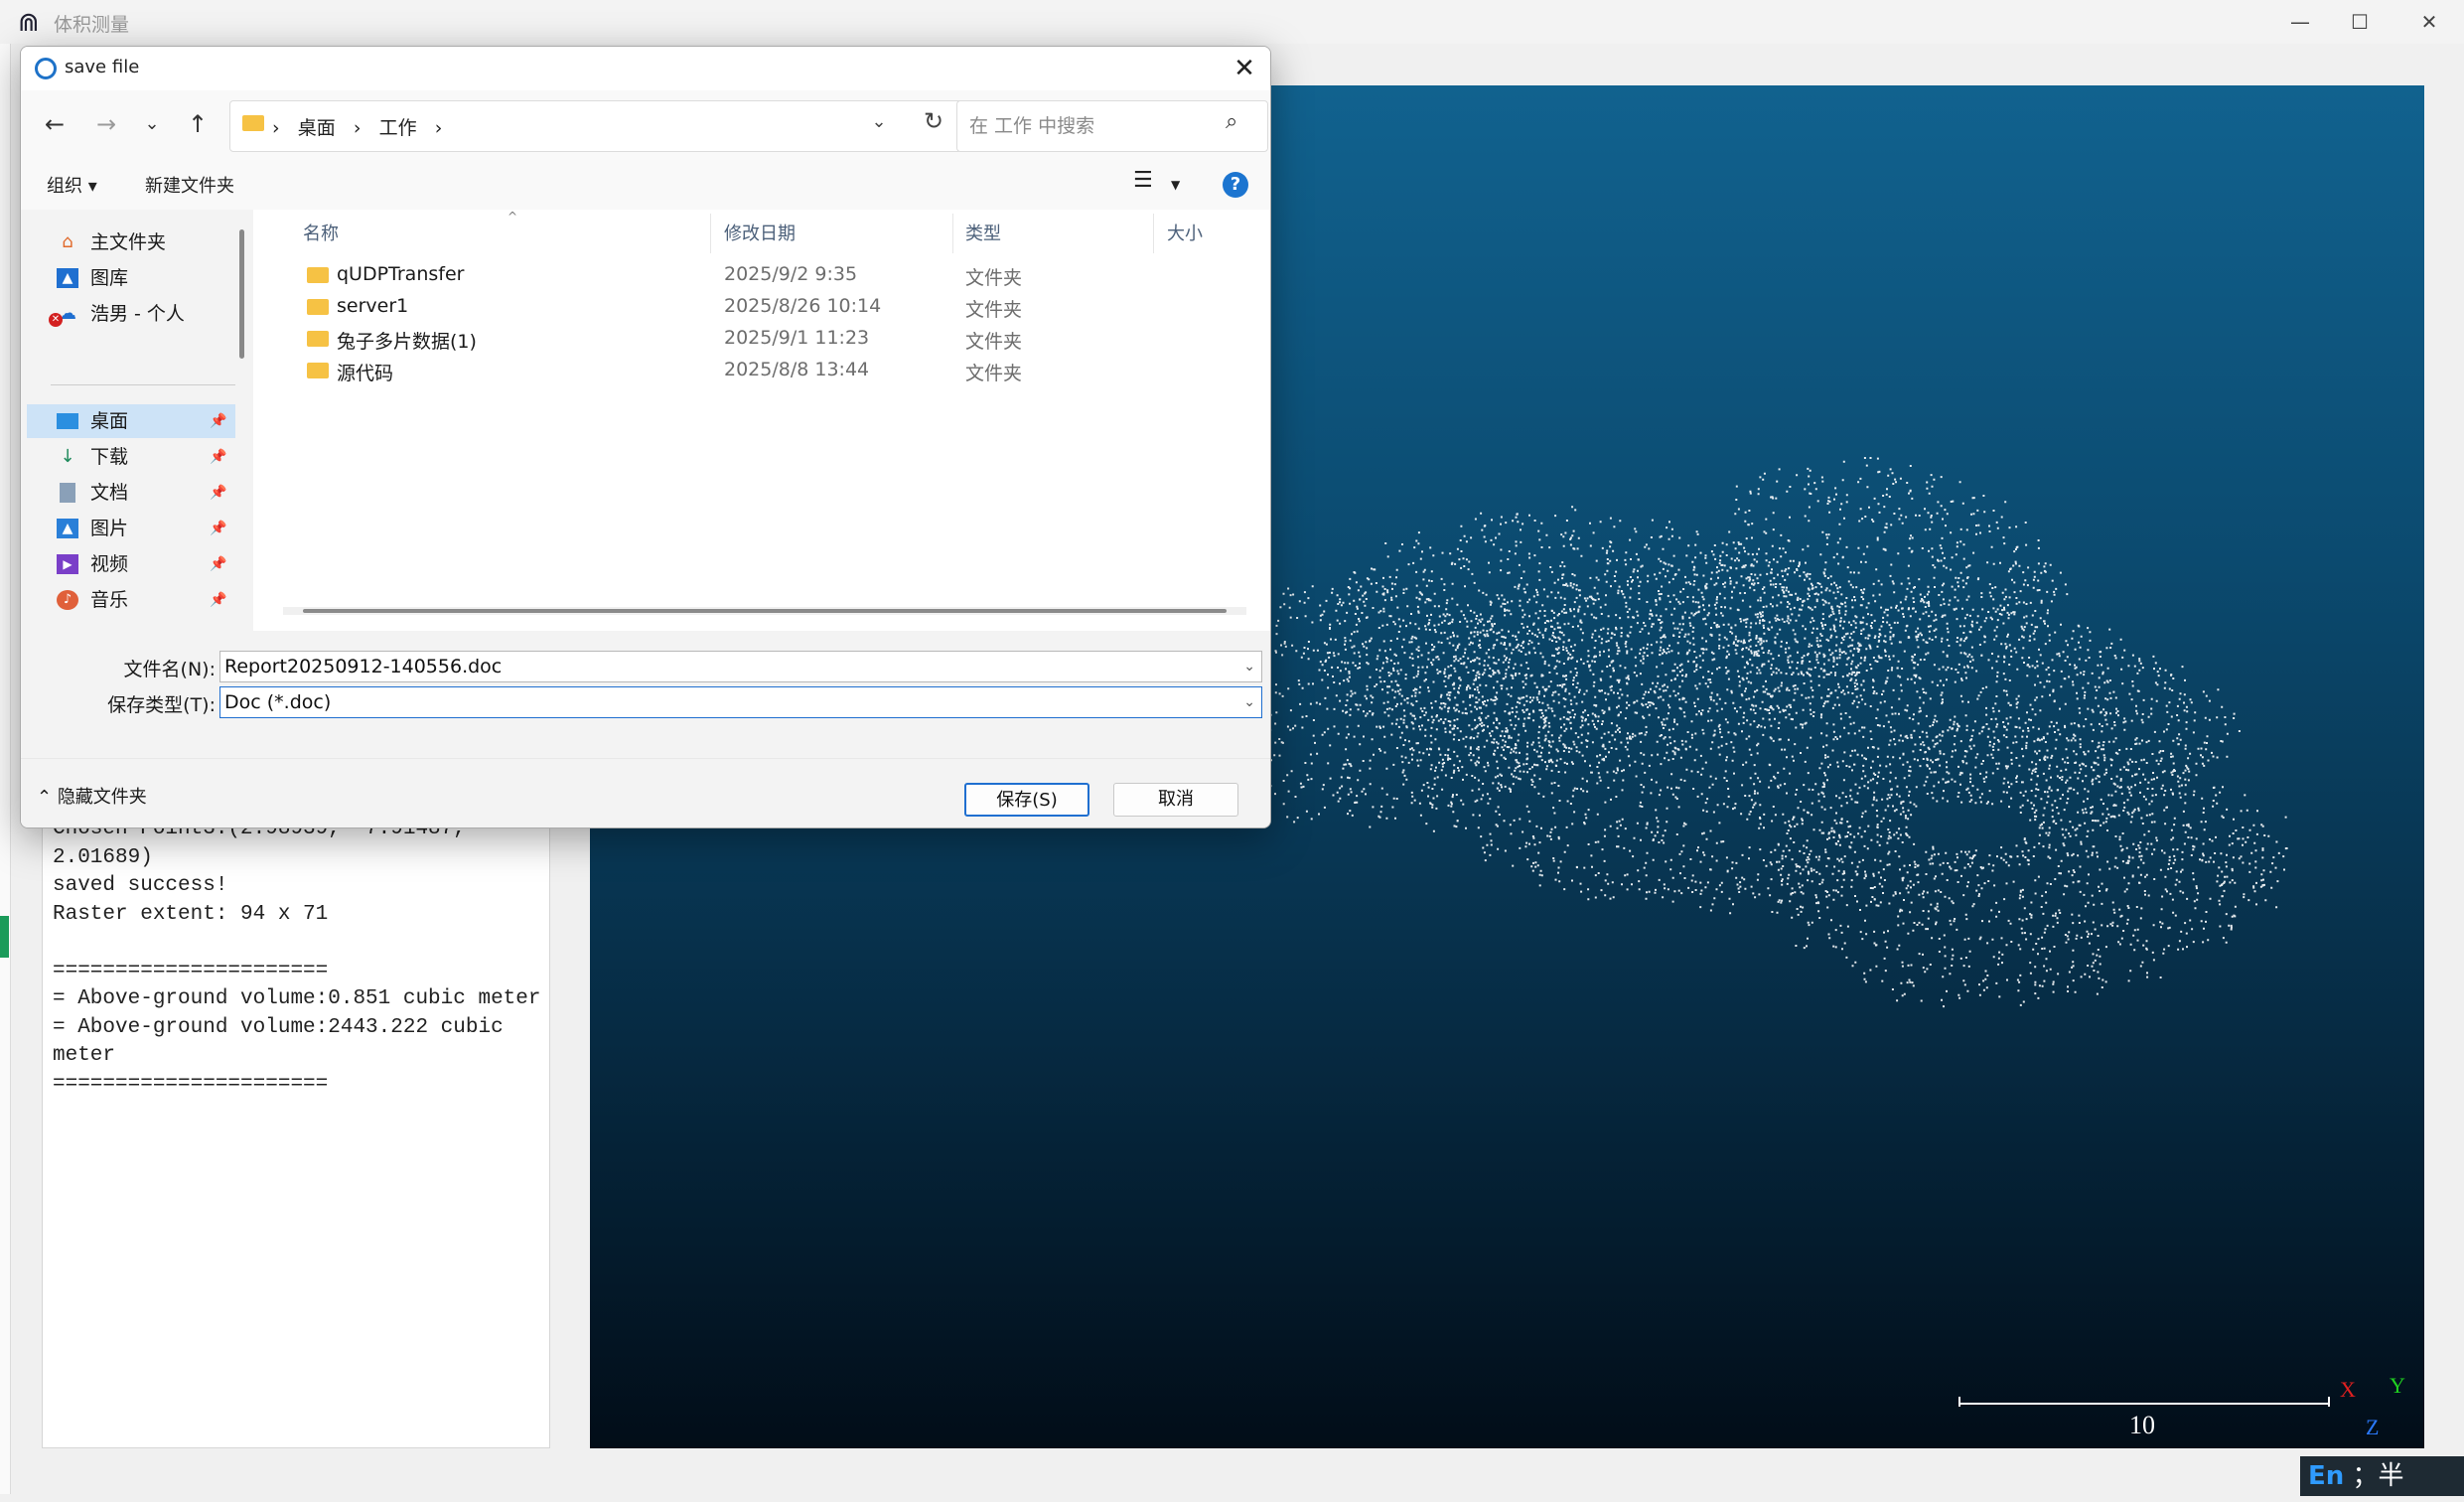 The image size is (2464, 1502). Describe the element at coordinates (765, 611) in the screenshot. I see `horizontal-scroll-thumb` at that location.